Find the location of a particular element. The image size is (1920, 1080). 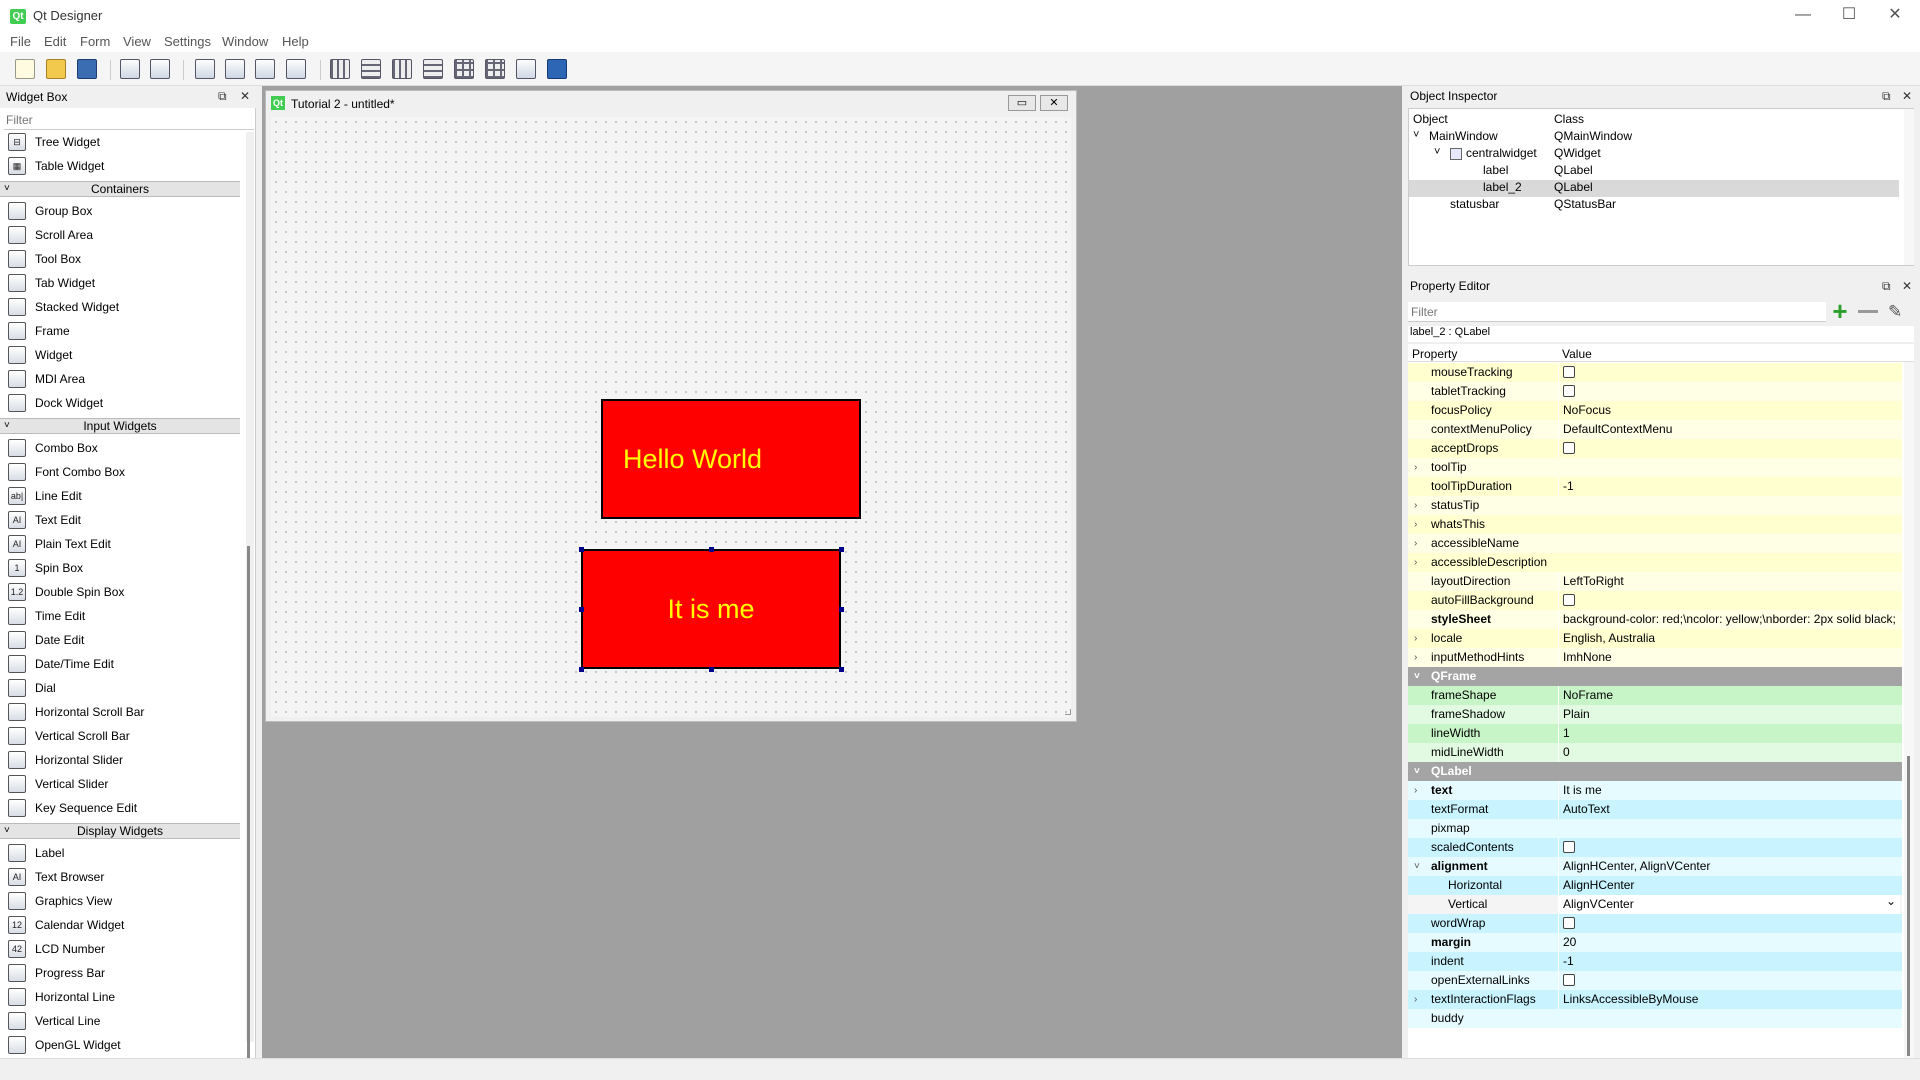

object-row-centralwidget: ˅ centralwidget QWidget is located at coordinates (1654, 154).